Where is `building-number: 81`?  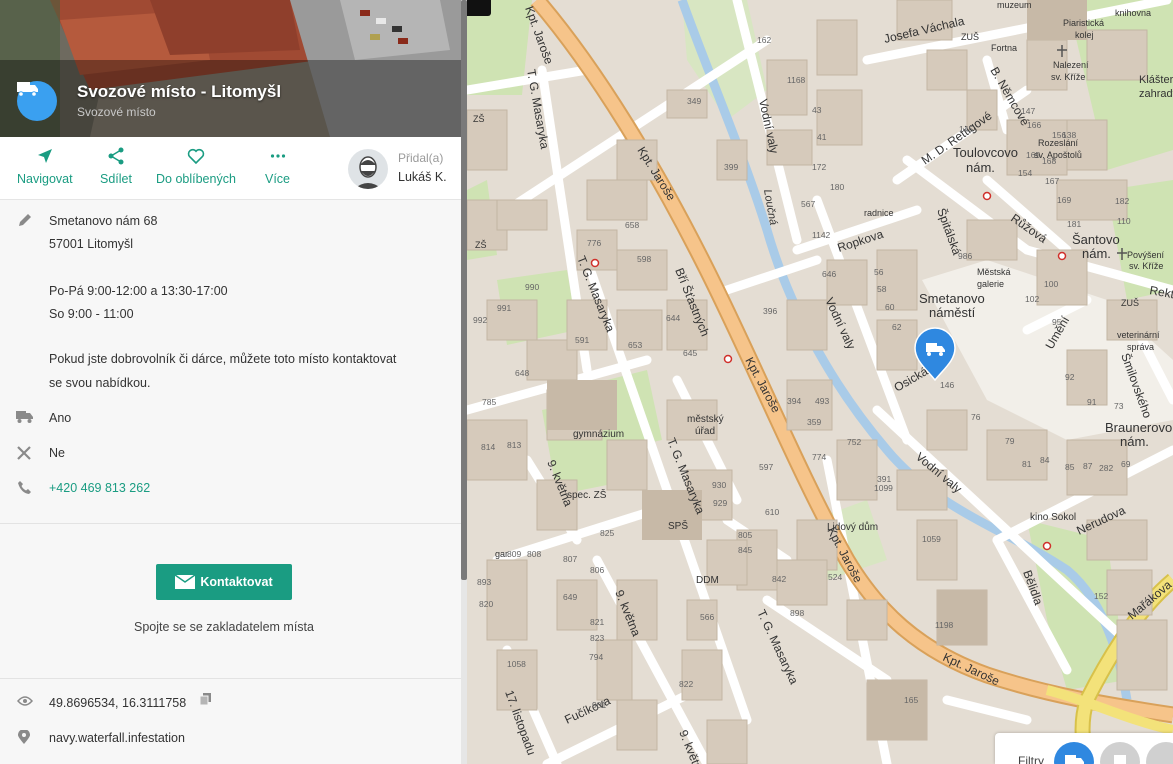 building-number: 81 is located at coordinates (1027, 464).